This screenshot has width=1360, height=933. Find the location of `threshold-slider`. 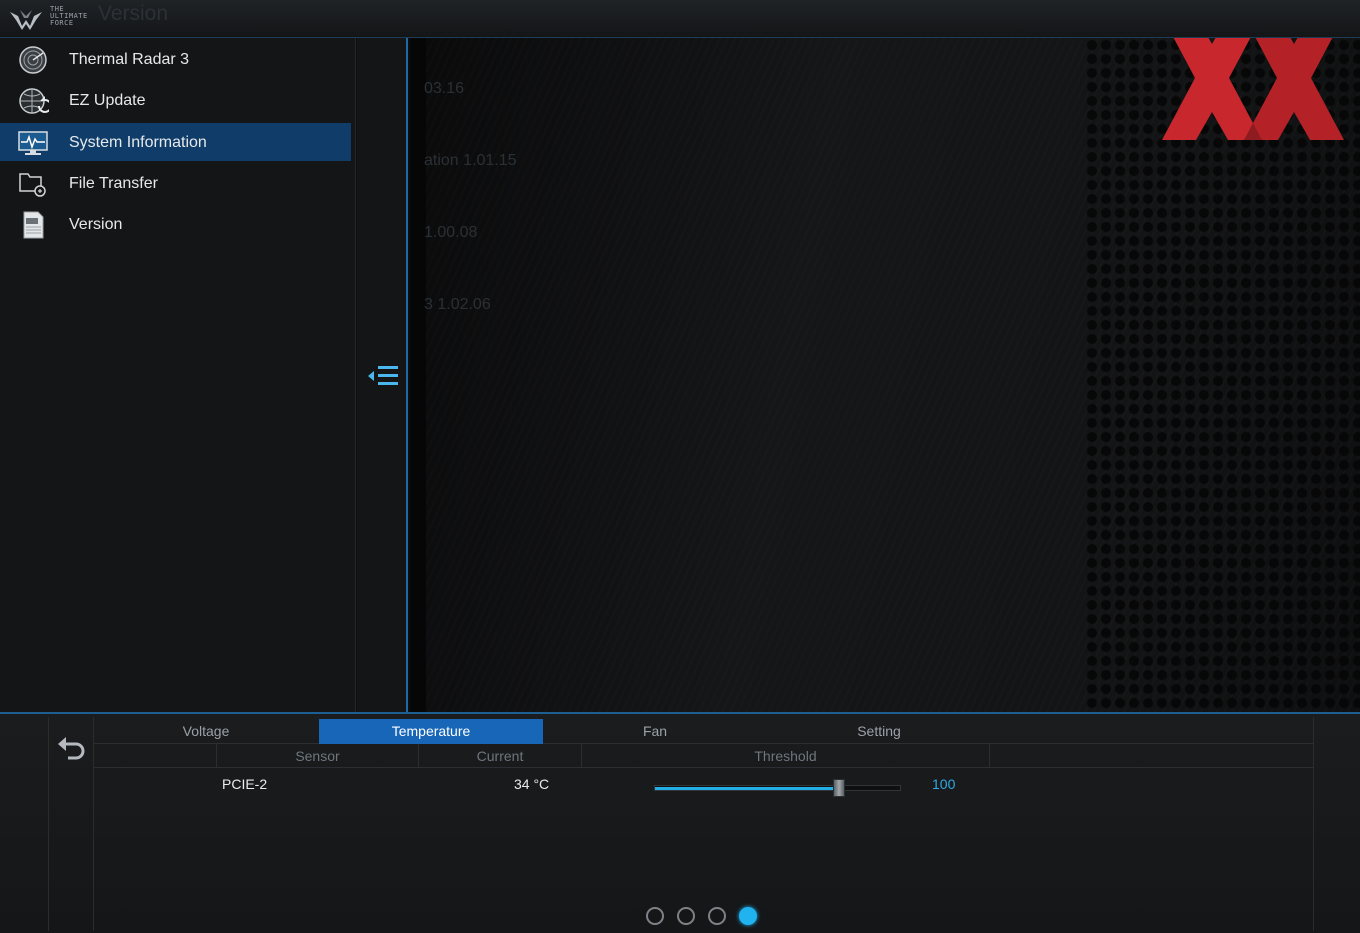

threshold-slider is located at coordinates (777, 788).